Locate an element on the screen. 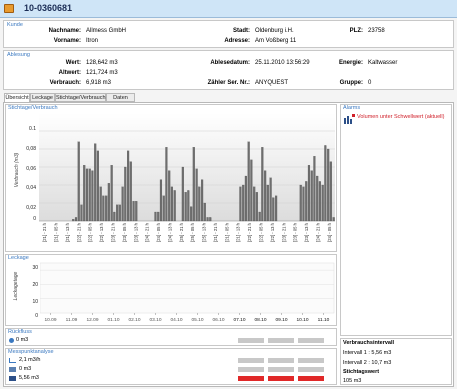 The height and width of the screenshot is (389, 457). alarm-chart-icon is located at coordinates (349, 119).